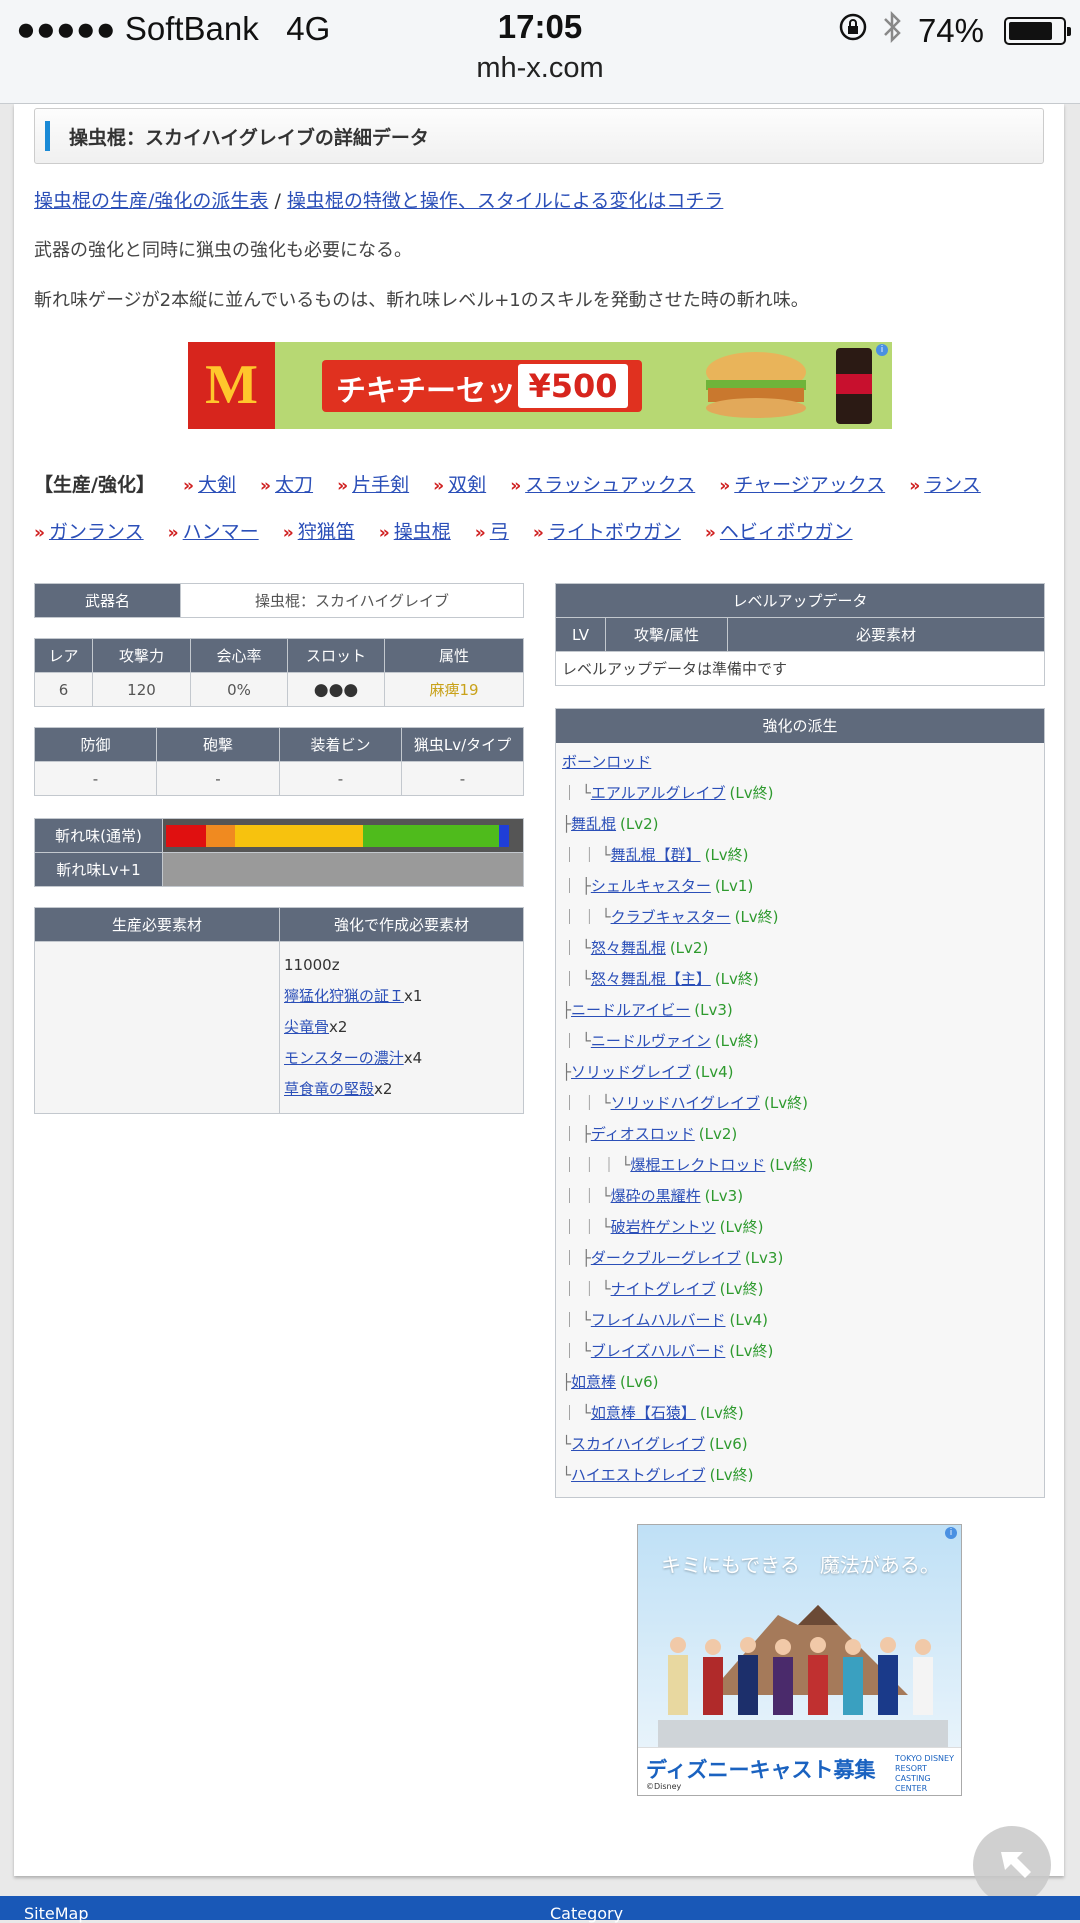 This screenshot has height=1923, width=1080. Describe the element at coordinates (1012, 1865) in the screenshot. I see `scroll-to-top-button` at that location.